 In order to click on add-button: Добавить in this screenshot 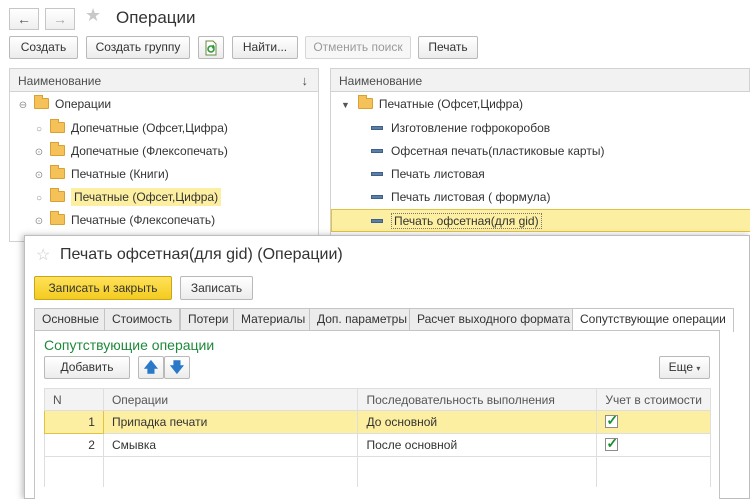, I will do `click(87, 367)`.